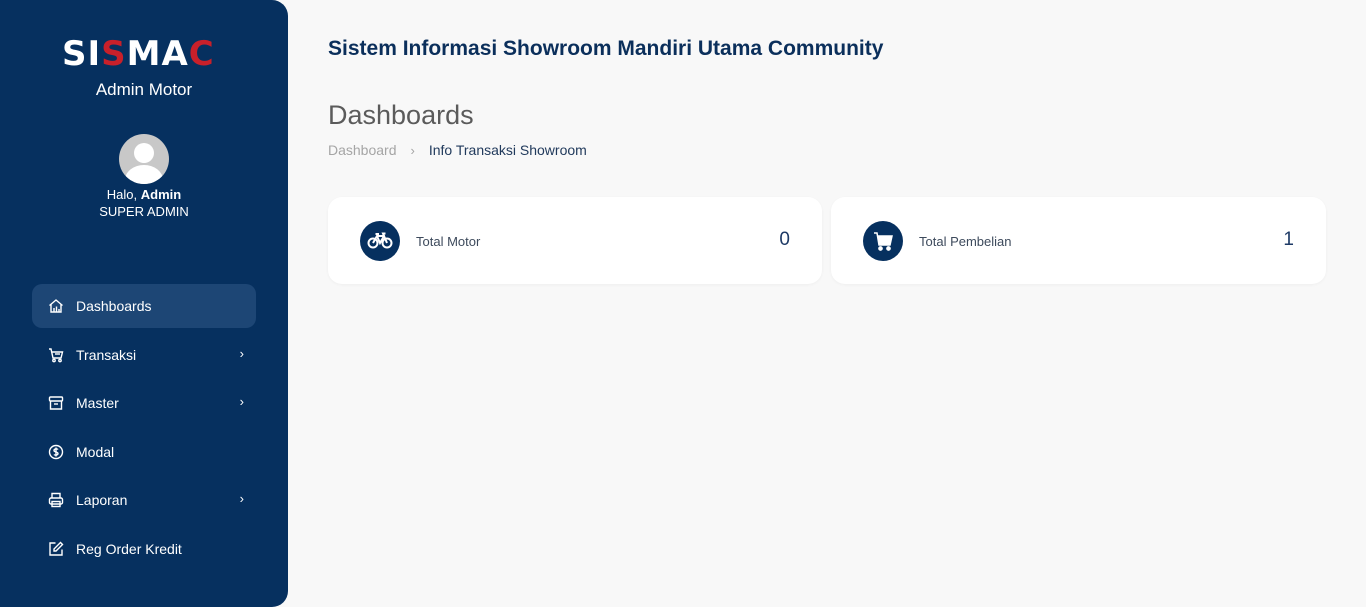  What do you see at coordinates (56, 452) in the screenshot?
I see `dollar-circle-icon` at bounding box center [56, 452].